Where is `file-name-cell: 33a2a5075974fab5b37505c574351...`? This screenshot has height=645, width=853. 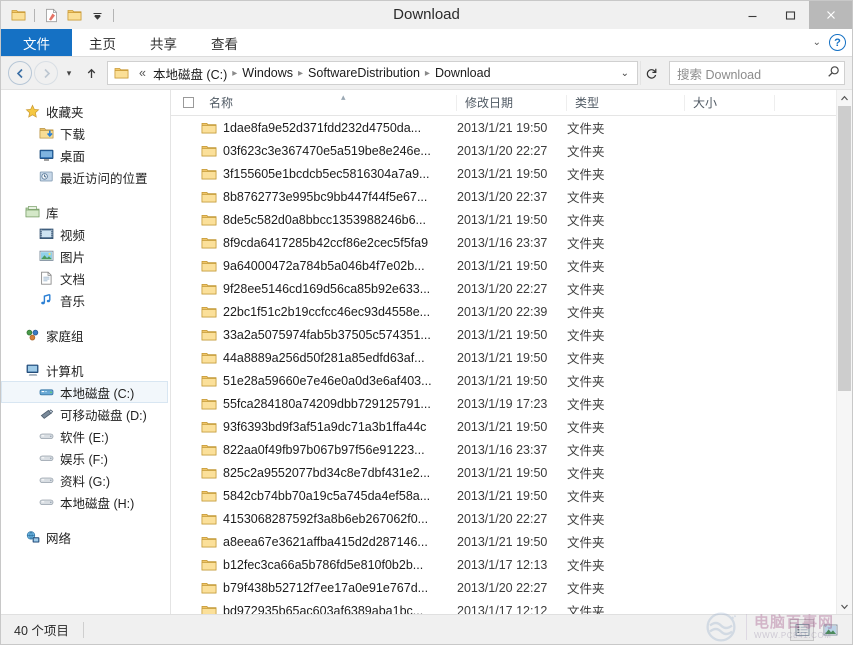
file-name-cell: 33a2a5075974fab5b37505c574351... is located at coordinates (314, 335).